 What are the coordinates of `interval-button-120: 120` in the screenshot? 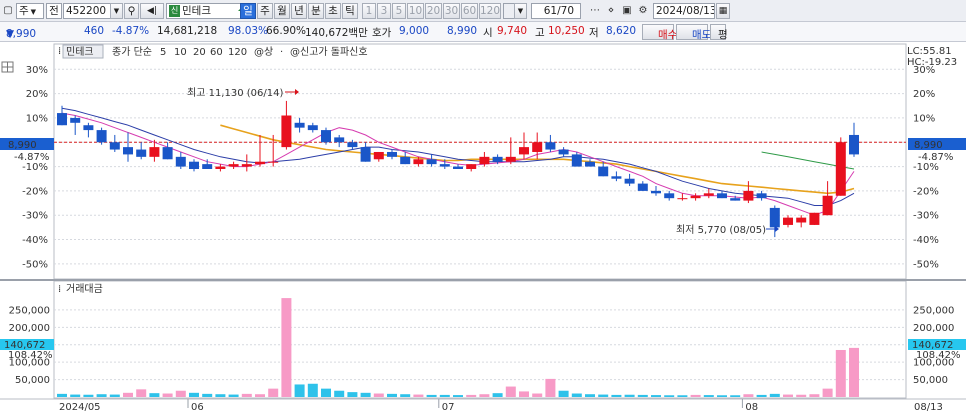 It's located at (490, 11).